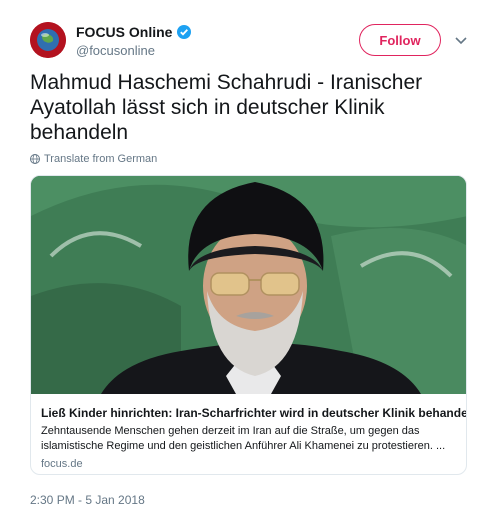 The image size is (500, 525). I want to click on card-domain: focus.de, so click(62, 464).